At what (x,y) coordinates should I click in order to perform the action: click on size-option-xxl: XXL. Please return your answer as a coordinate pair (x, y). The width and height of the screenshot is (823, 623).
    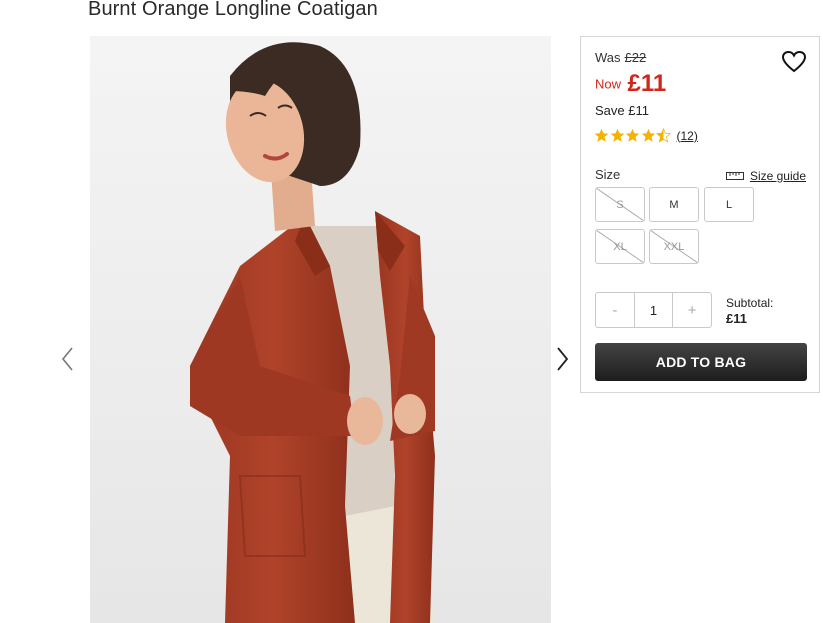
    Looking at the image, I should click on (674, 246).